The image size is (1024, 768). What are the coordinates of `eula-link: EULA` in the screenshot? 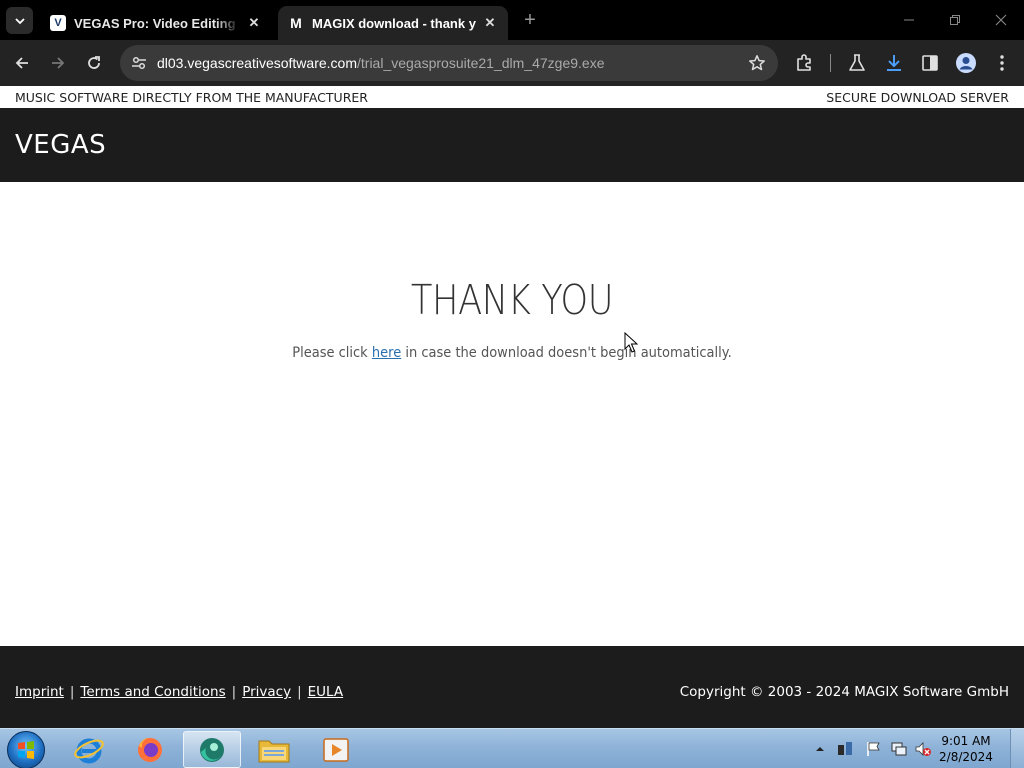 It's located at (325, 692).